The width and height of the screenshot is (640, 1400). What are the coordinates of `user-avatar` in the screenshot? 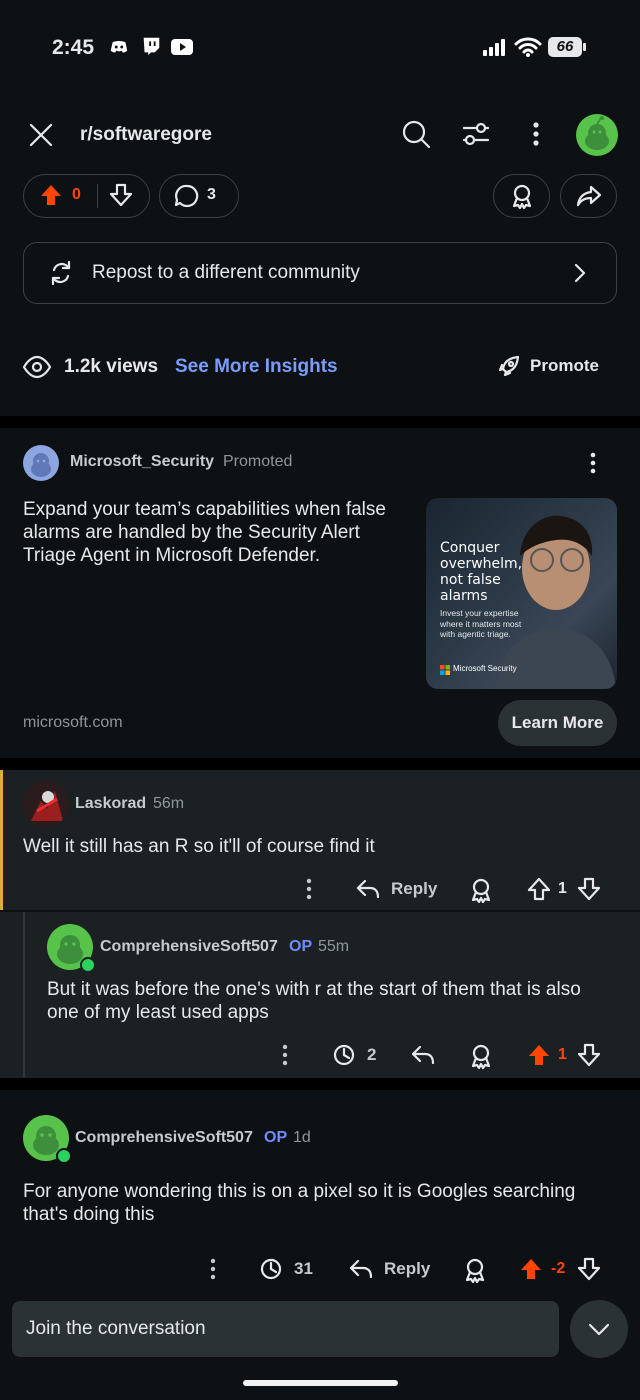 It's located at (597, 135).